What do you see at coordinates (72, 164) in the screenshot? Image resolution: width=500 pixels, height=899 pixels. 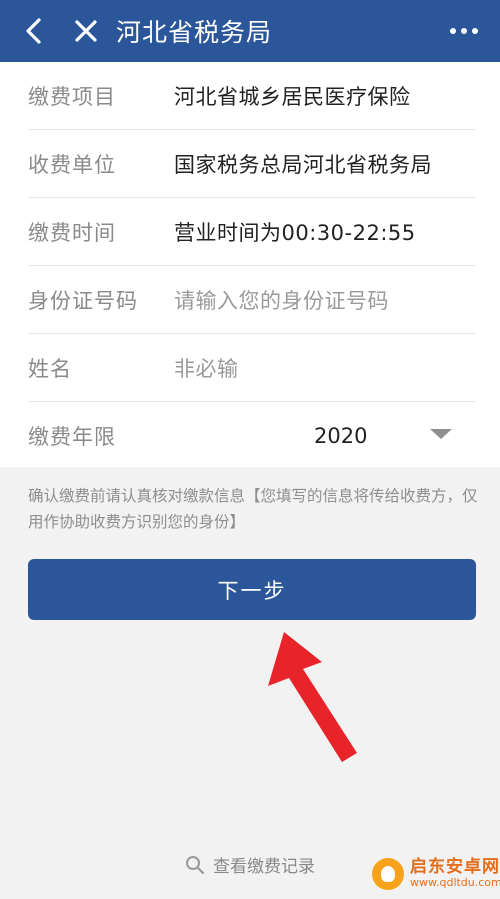 I see `collecting-unit-label: 收费单位` at bounding box center [72, 164].